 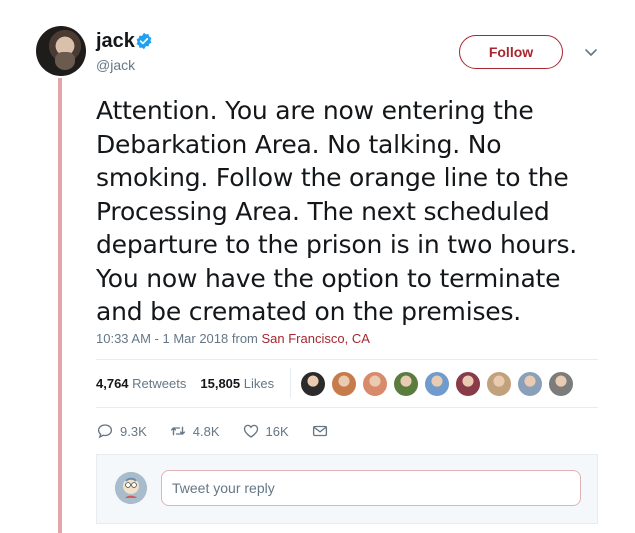 I want to click on direct-message-button, so click(x=320, y=431).